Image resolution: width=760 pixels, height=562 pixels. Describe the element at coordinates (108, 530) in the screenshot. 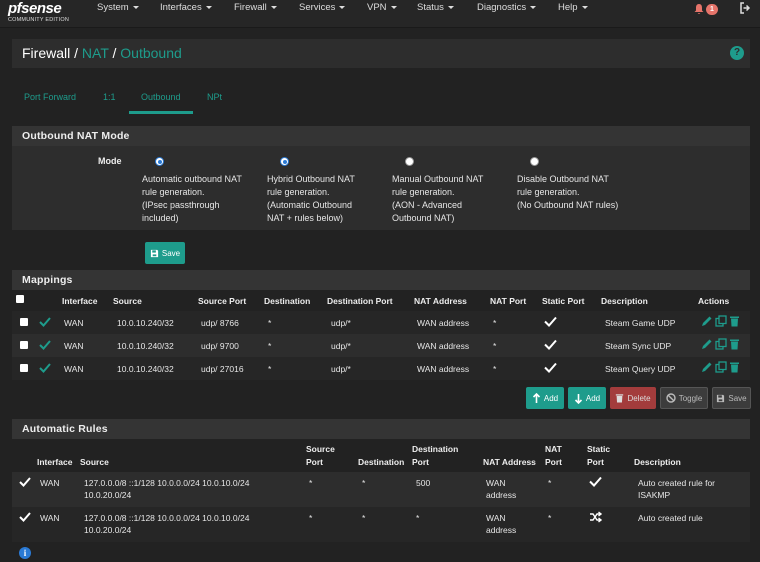

I see `cell-source-cont: 10.0.20.0/24` at that location.